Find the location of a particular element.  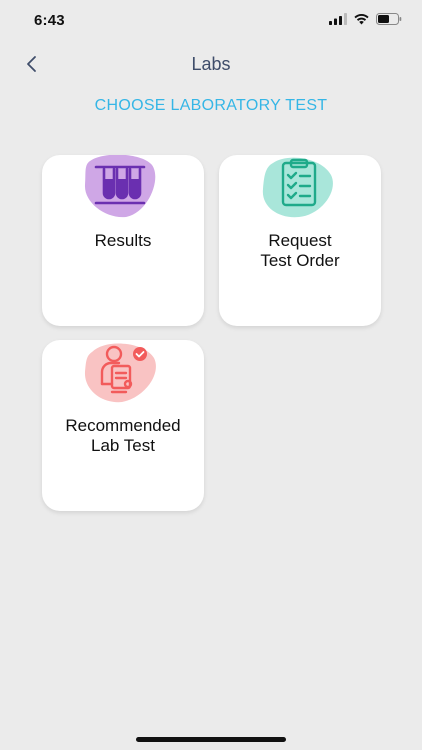

cellular-signal-icon is located at coordinates (338, 19).